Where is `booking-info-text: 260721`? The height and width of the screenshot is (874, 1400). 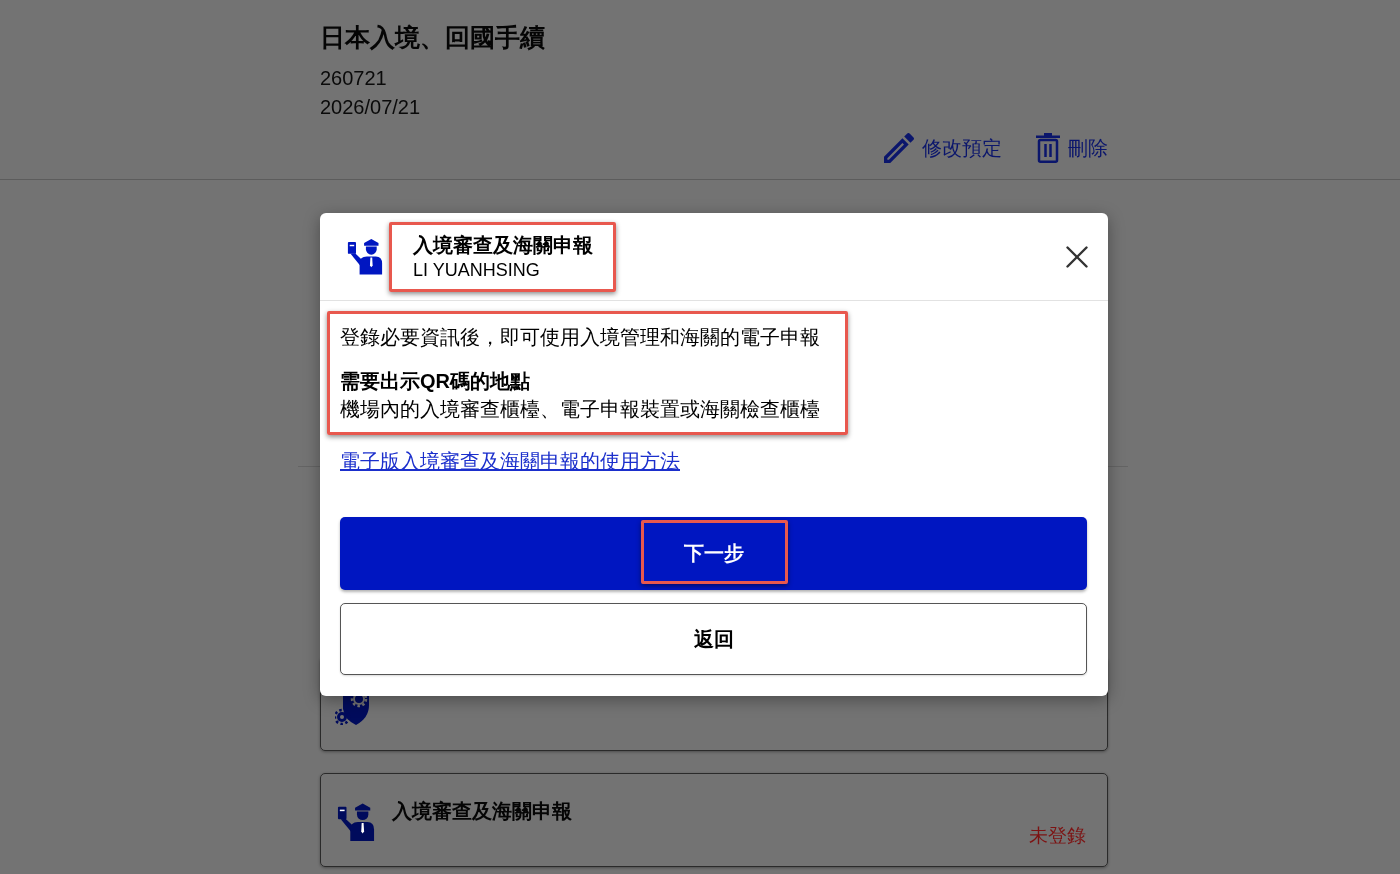 booking-info-text: 260721 is located at coordinates (353, 78).